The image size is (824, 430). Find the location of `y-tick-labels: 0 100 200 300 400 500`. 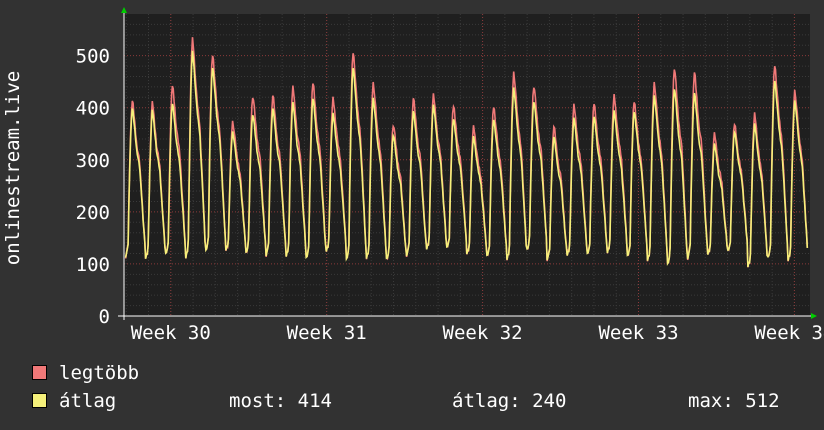

y-tick-labels: 0 100 200 300 400 500 is located at coordinates (93, 187).